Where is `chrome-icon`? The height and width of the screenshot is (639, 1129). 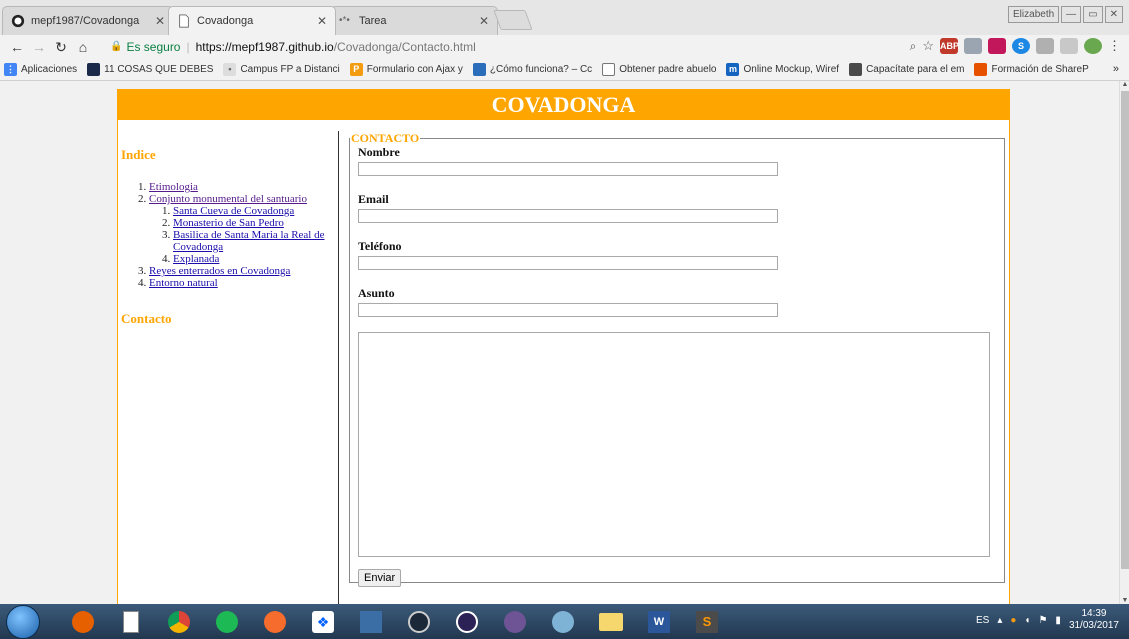 chrome-icon is located at coordinates (179, 622).